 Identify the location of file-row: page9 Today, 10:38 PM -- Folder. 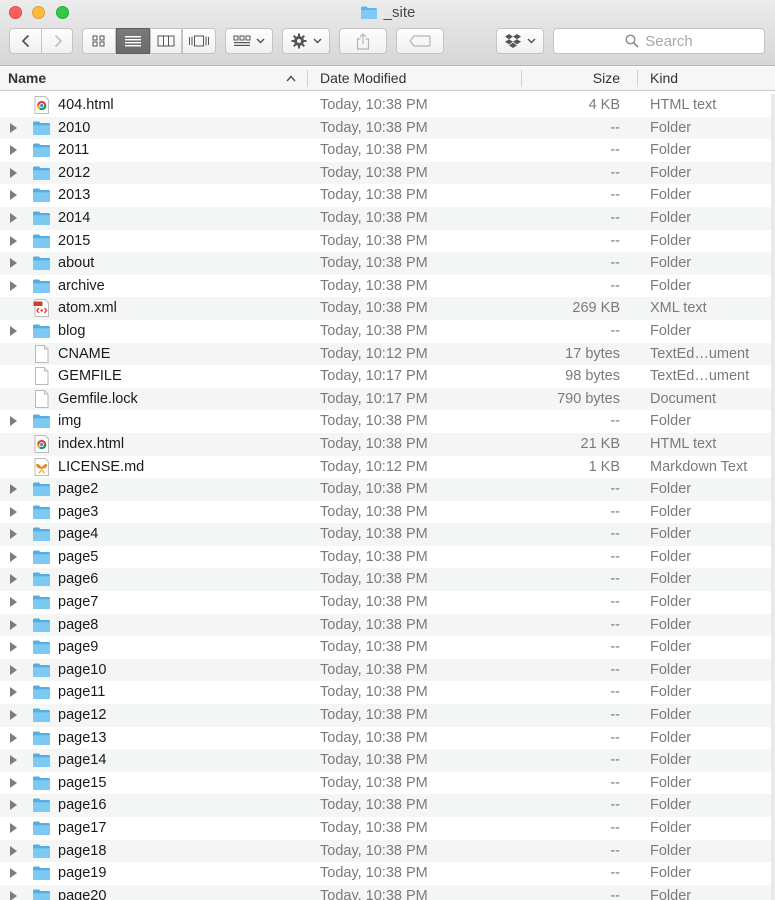
(387, 647).